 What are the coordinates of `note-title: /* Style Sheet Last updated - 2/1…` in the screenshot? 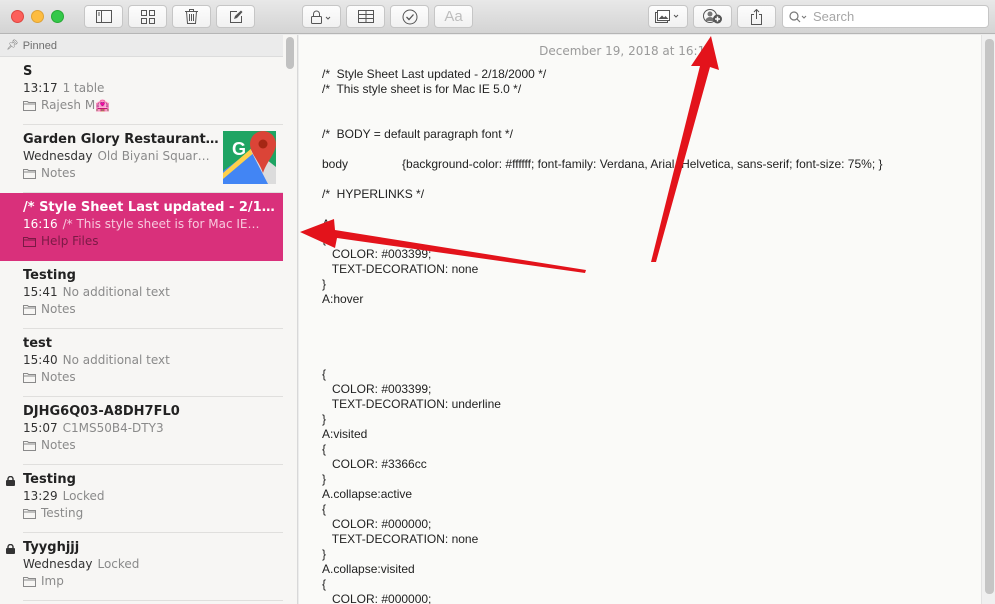 It's located at (149, 207).